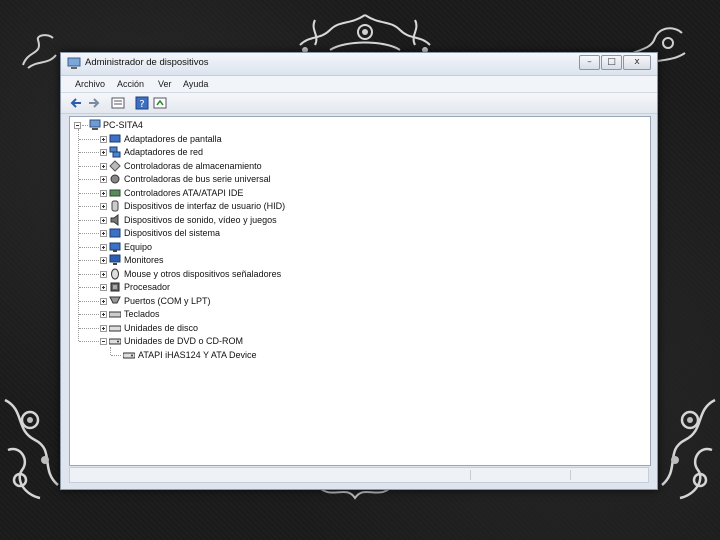  What do you see at coordinates (95, 124) in the screenshot?
I see `computer-icon` at bounding box center [95, 124].